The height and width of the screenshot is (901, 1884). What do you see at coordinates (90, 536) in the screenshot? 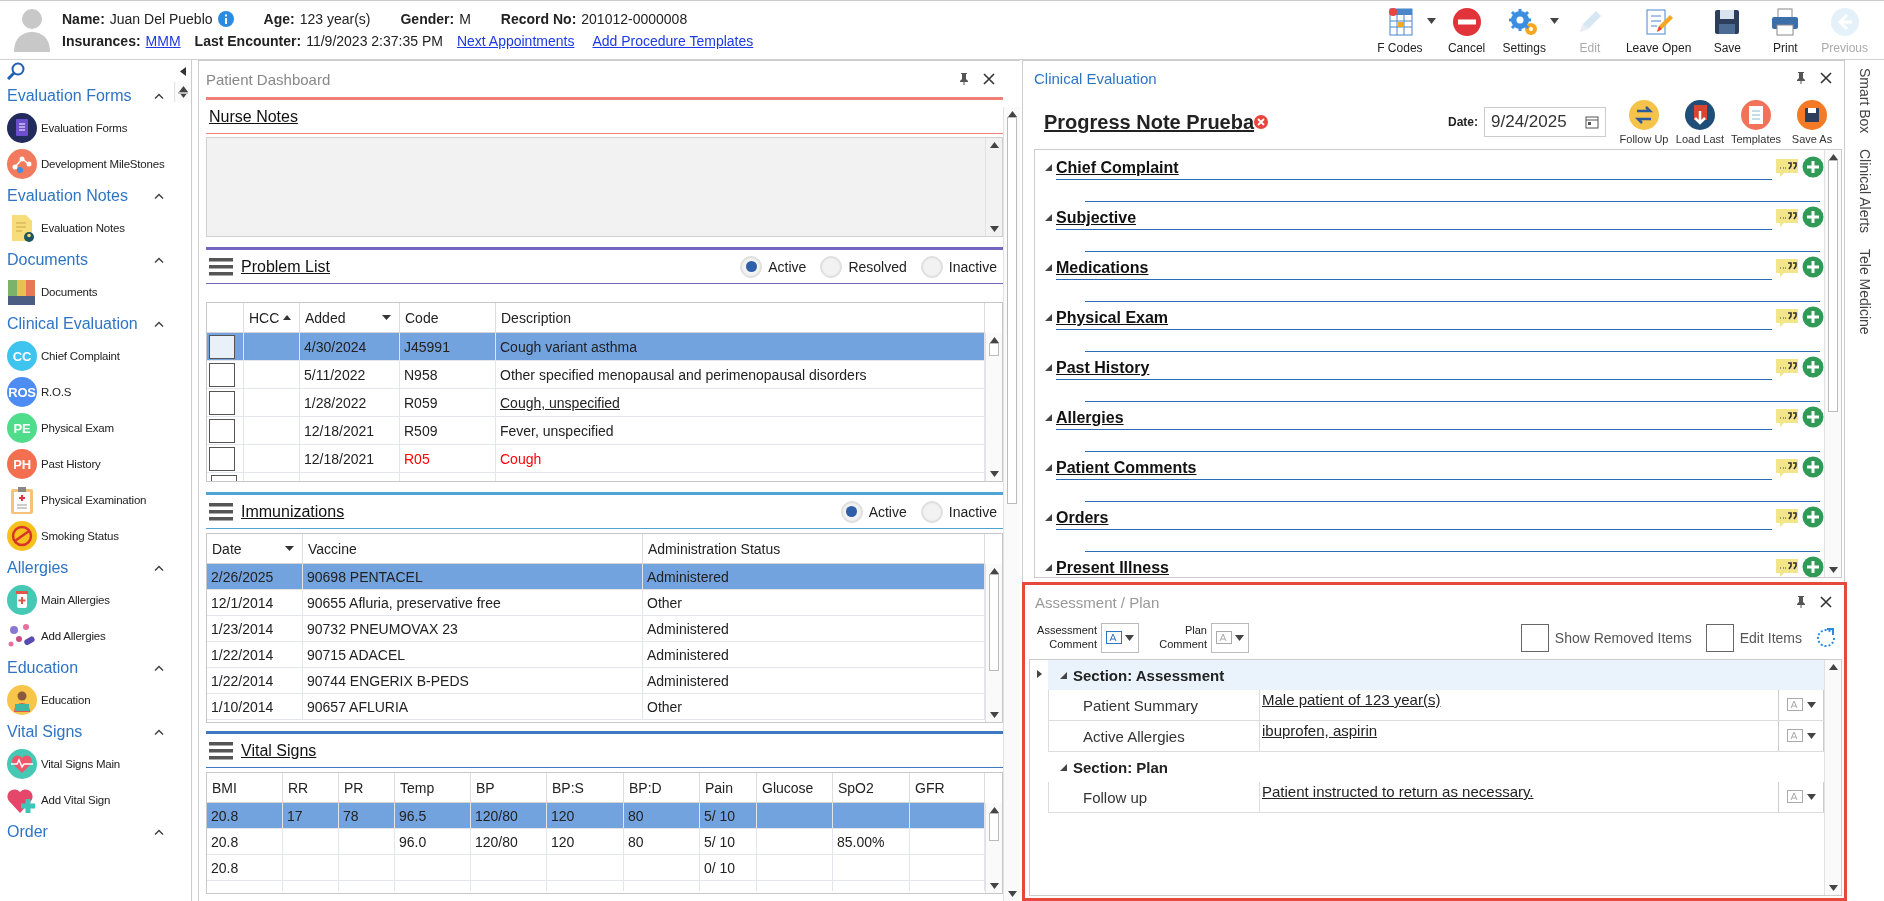
I see `nav-item: Smoking Status` at bounding box center [90, 536].